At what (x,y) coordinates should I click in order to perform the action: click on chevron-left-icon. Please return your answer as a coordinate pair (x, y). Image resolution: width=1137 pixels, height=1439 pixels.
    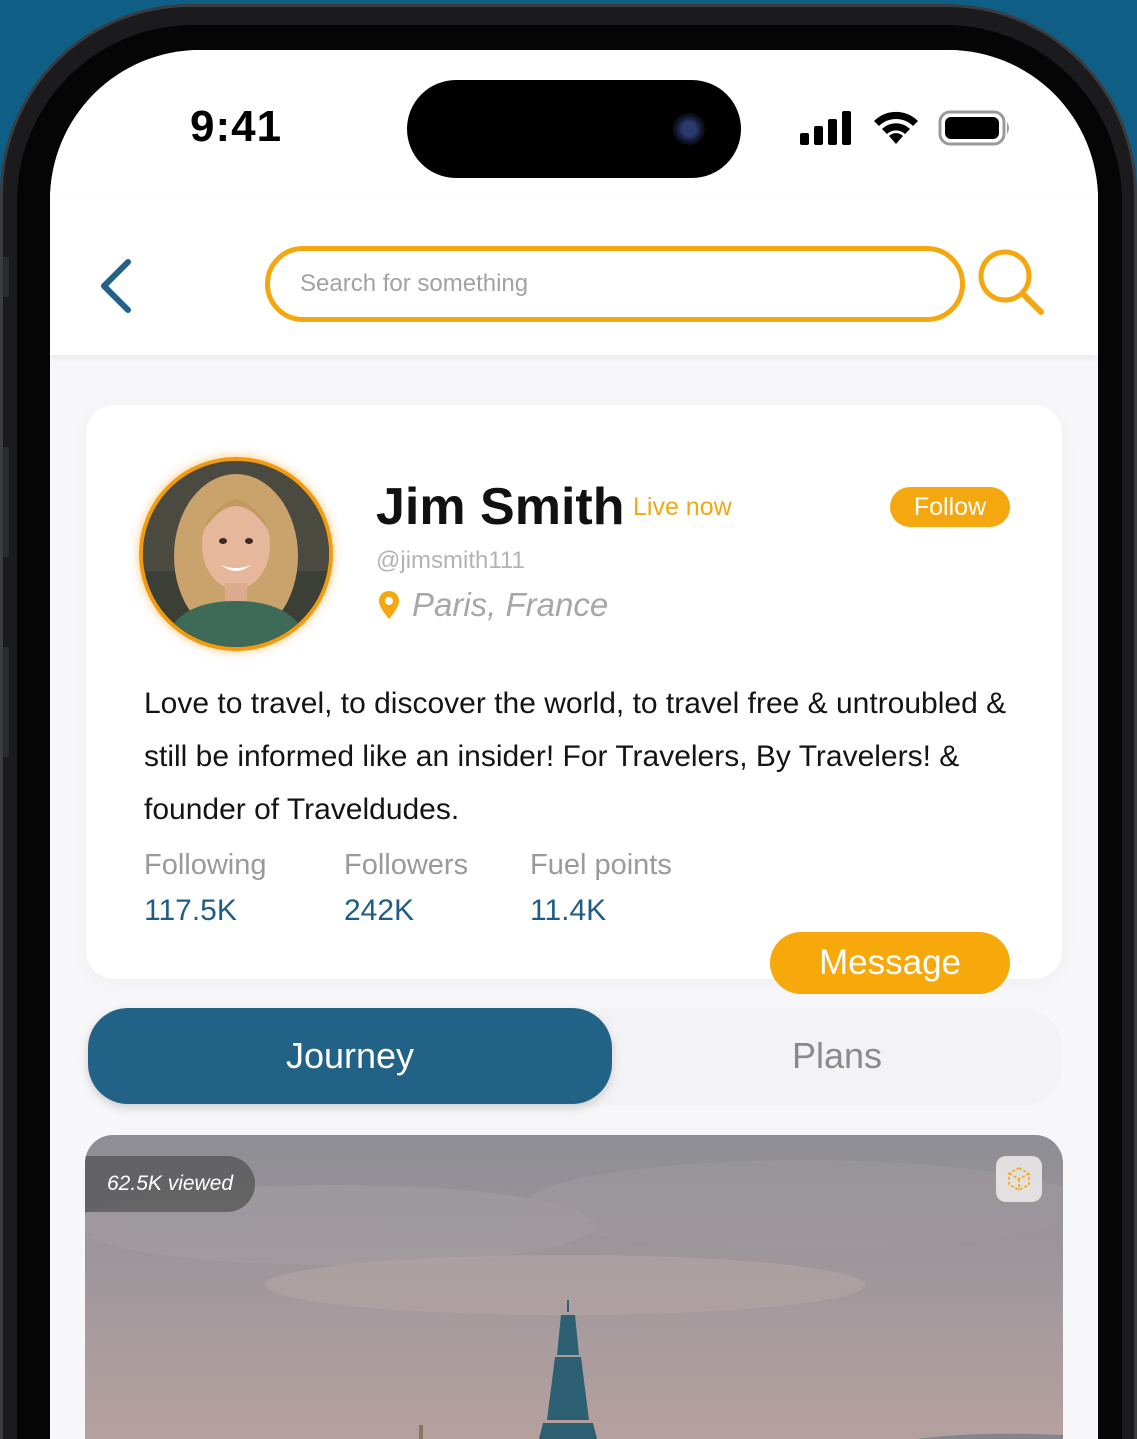
    Looking at the image, I should click on (116, 286).